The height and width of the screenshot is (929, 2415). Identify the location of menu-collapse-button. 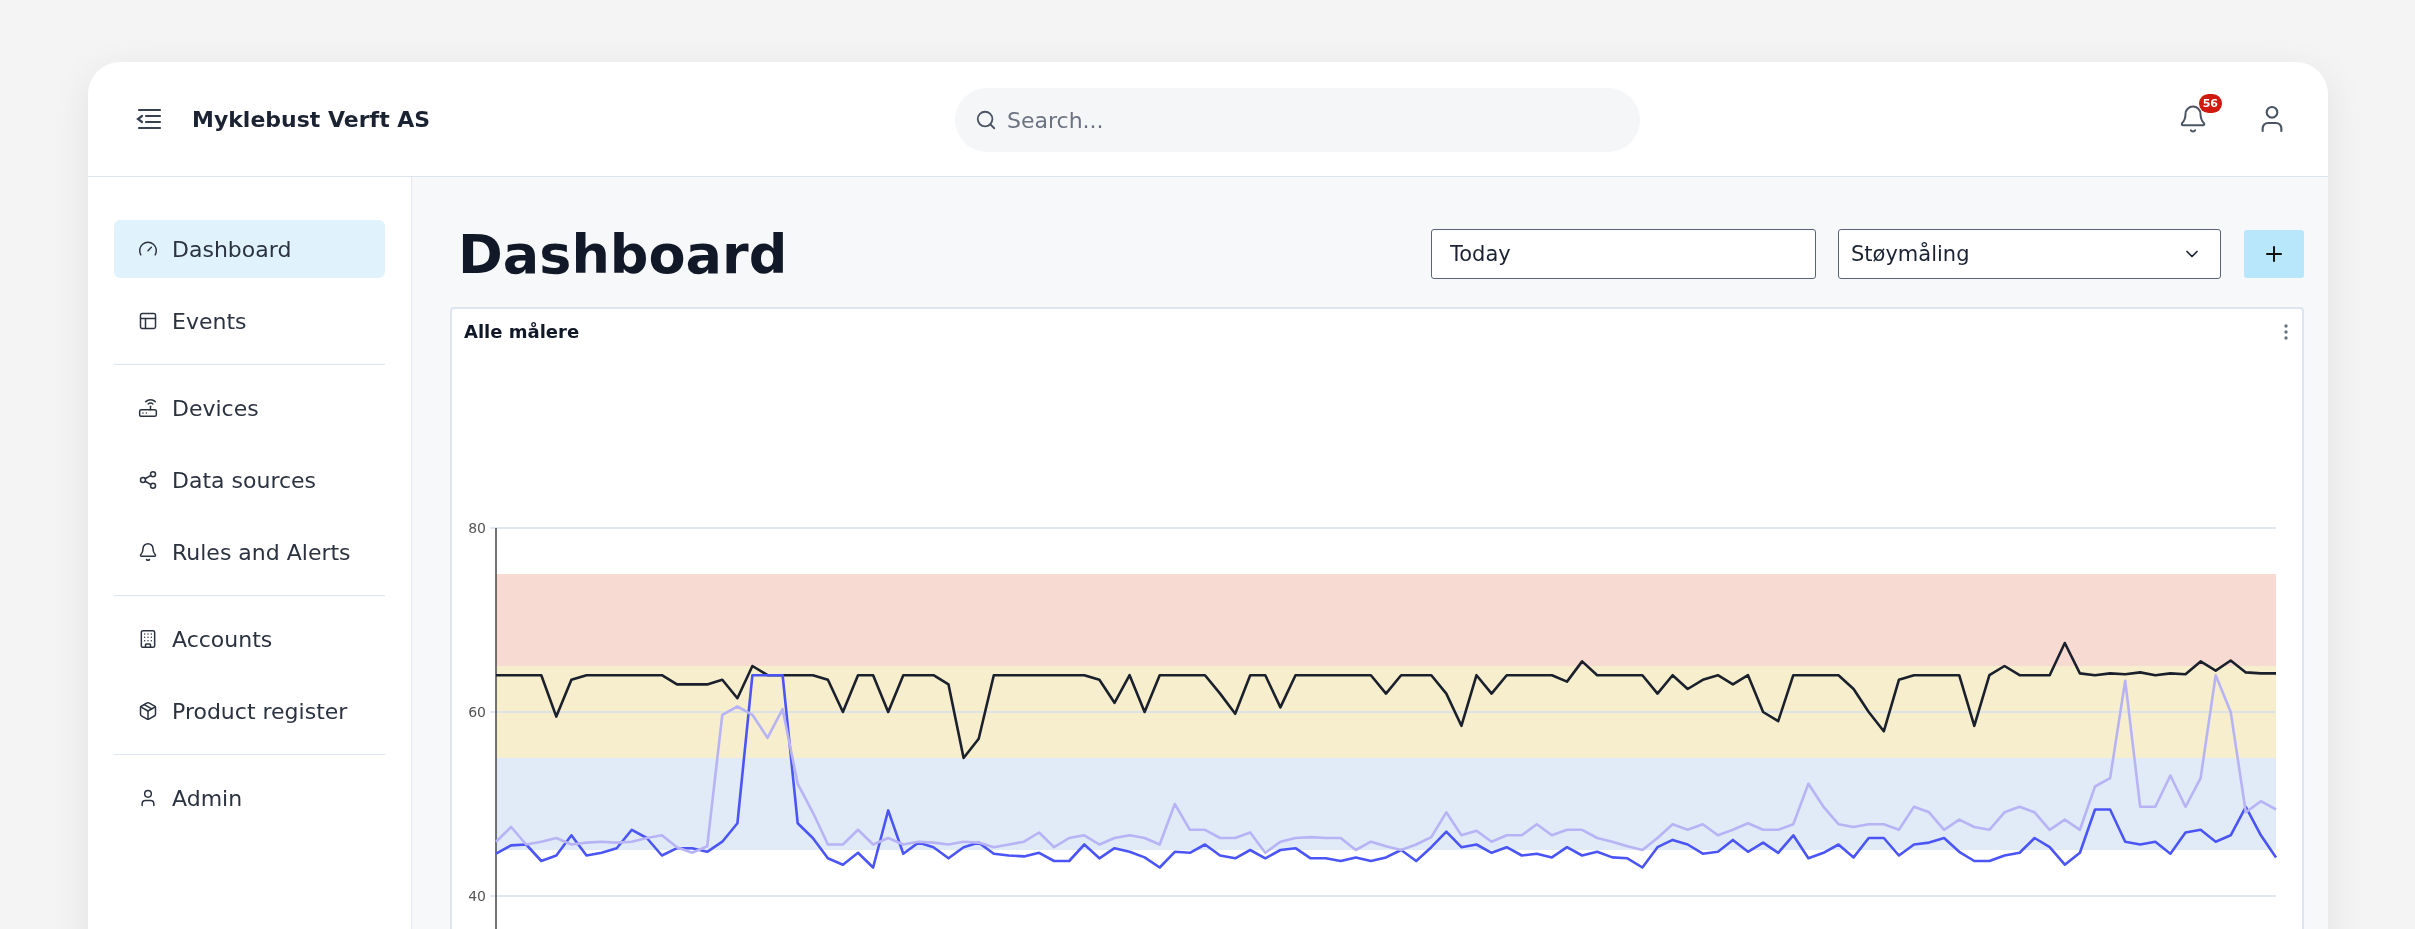
(149, 119).